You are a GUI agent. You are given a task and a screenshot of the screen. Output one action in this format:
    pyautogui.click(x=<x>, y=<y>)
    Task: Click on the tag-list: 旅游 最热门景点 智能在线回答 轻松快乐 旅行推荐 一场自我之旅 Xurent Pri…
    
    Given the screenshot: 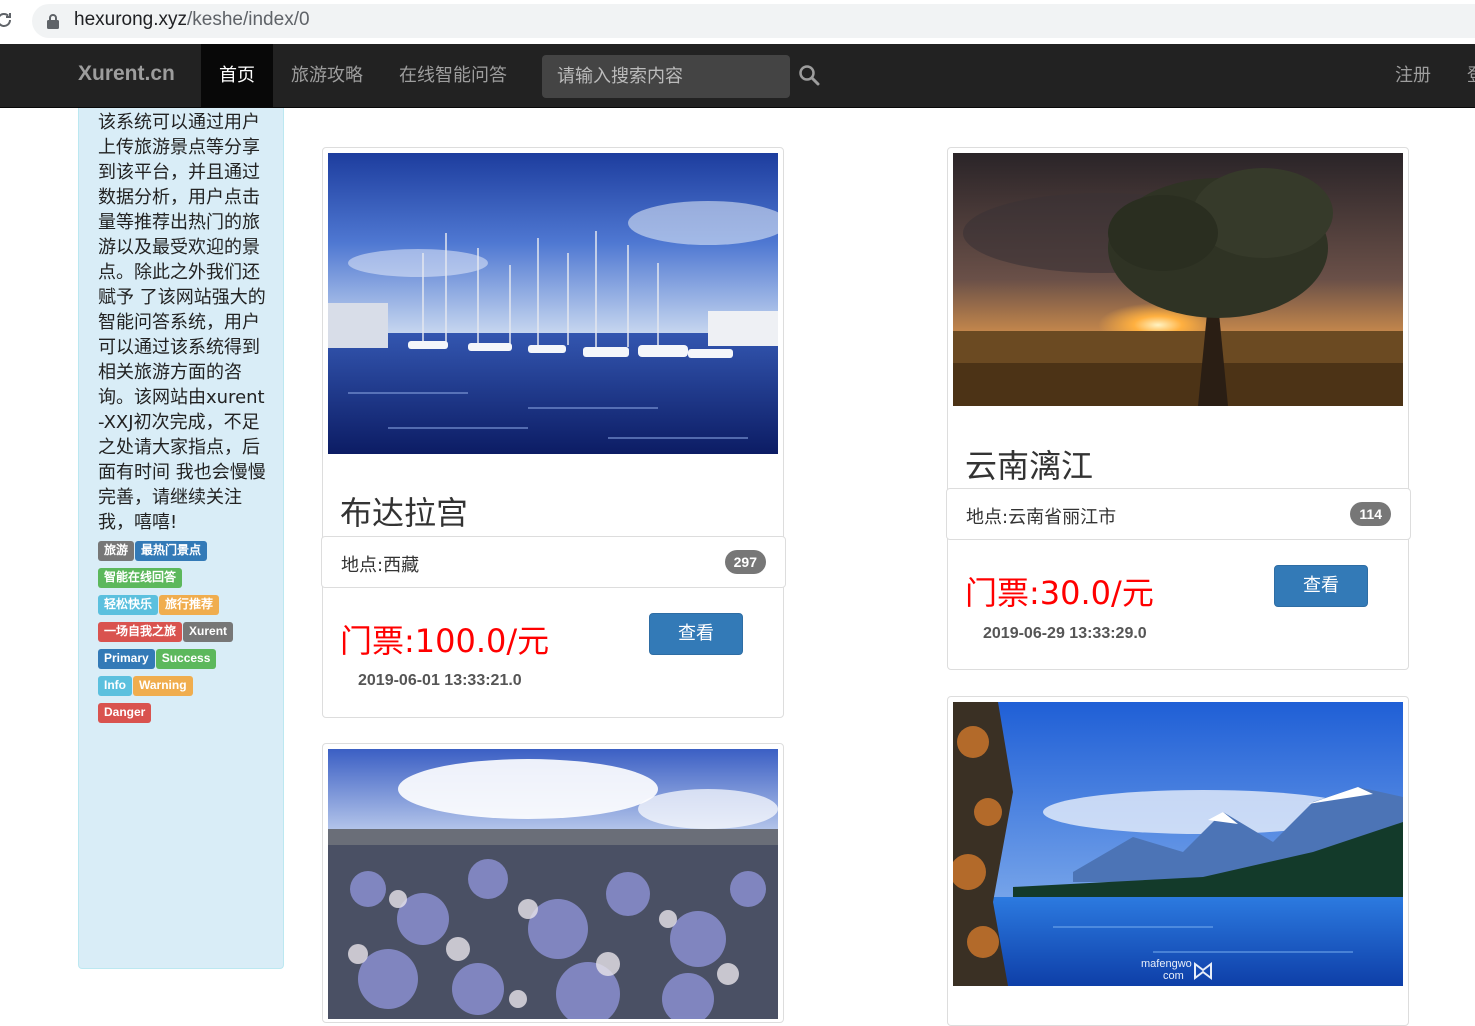 What is the action you would take?
    pyautogui.click(x=184, y=633)
    